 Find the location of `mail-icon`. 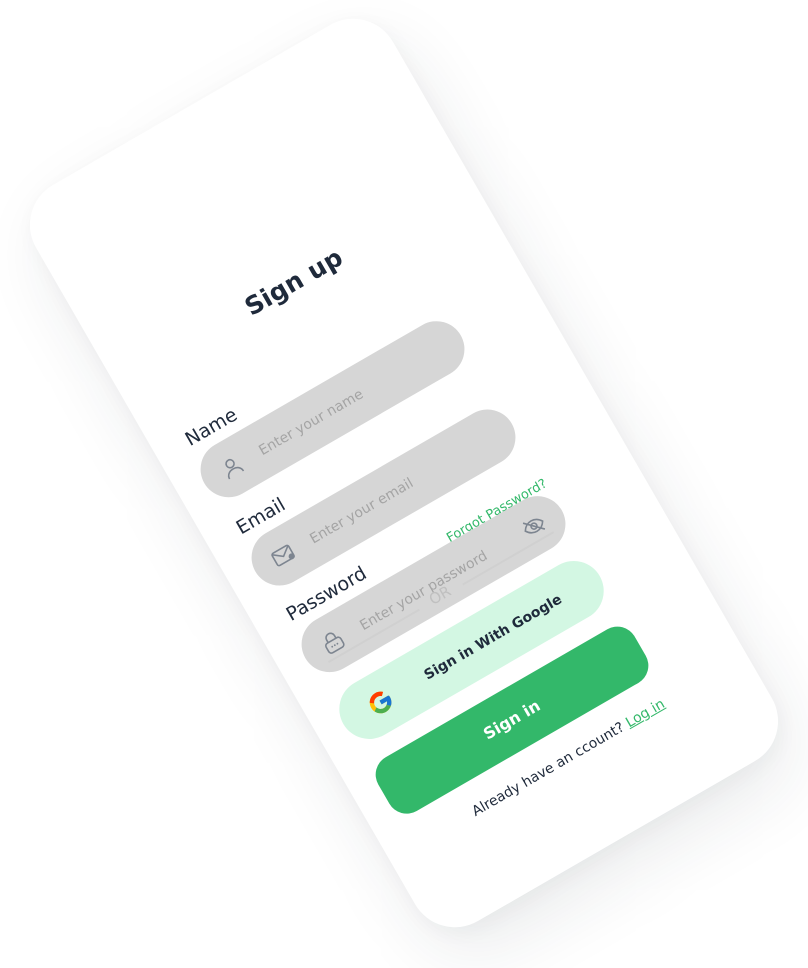

mail-icon is located at coordinates (283, 555).